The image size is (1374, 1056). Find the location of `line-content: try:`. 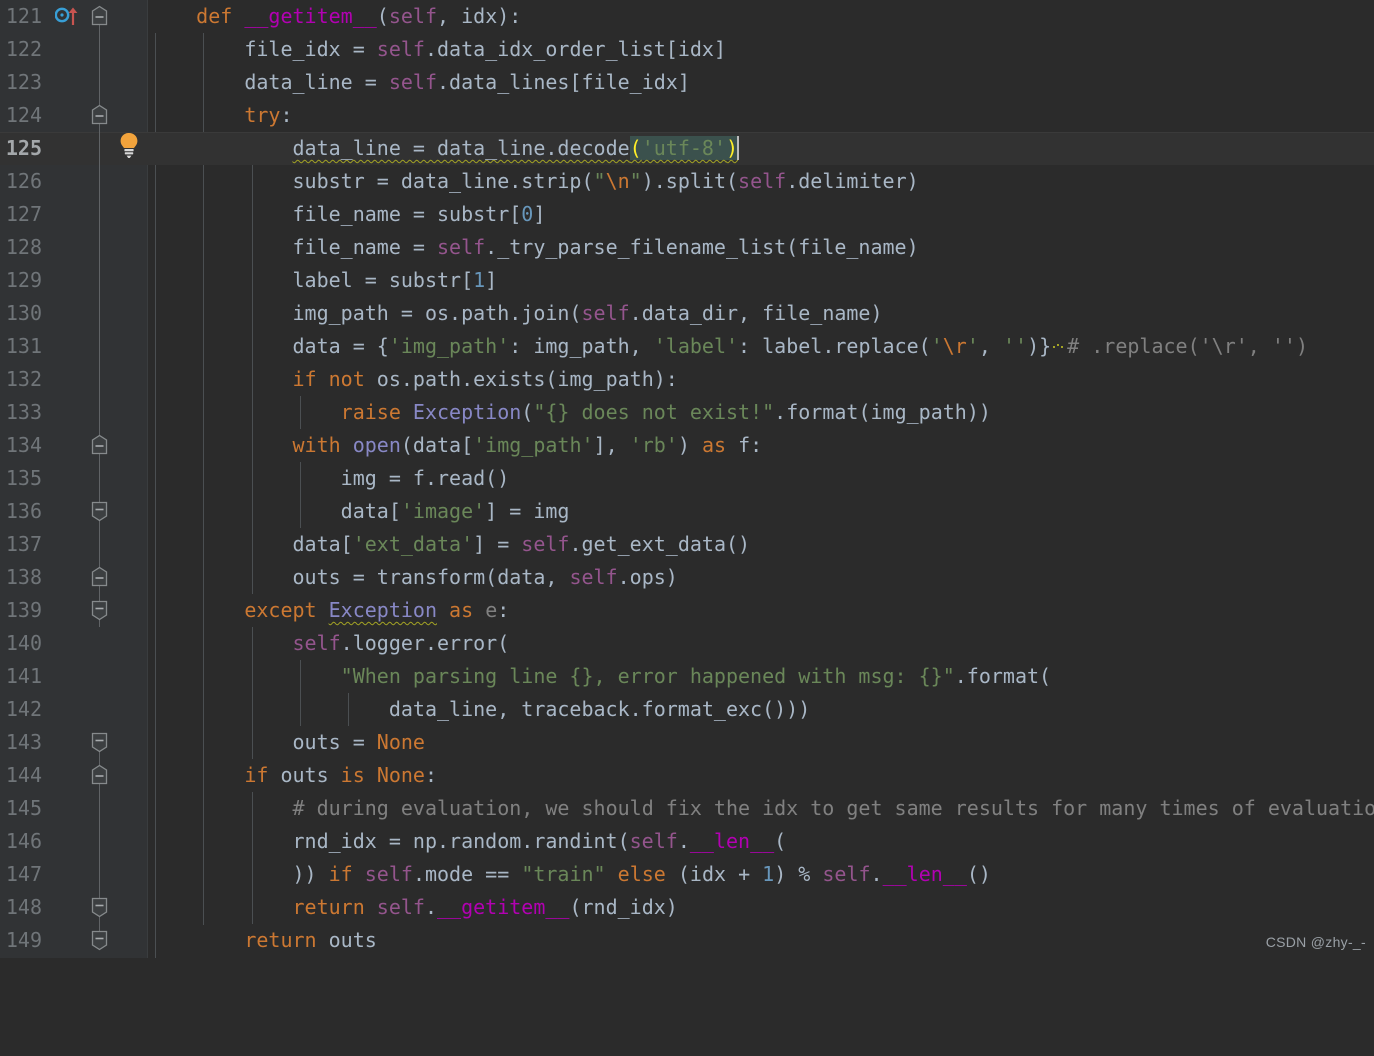

line-content: try: is located at coordinates (220, 115).